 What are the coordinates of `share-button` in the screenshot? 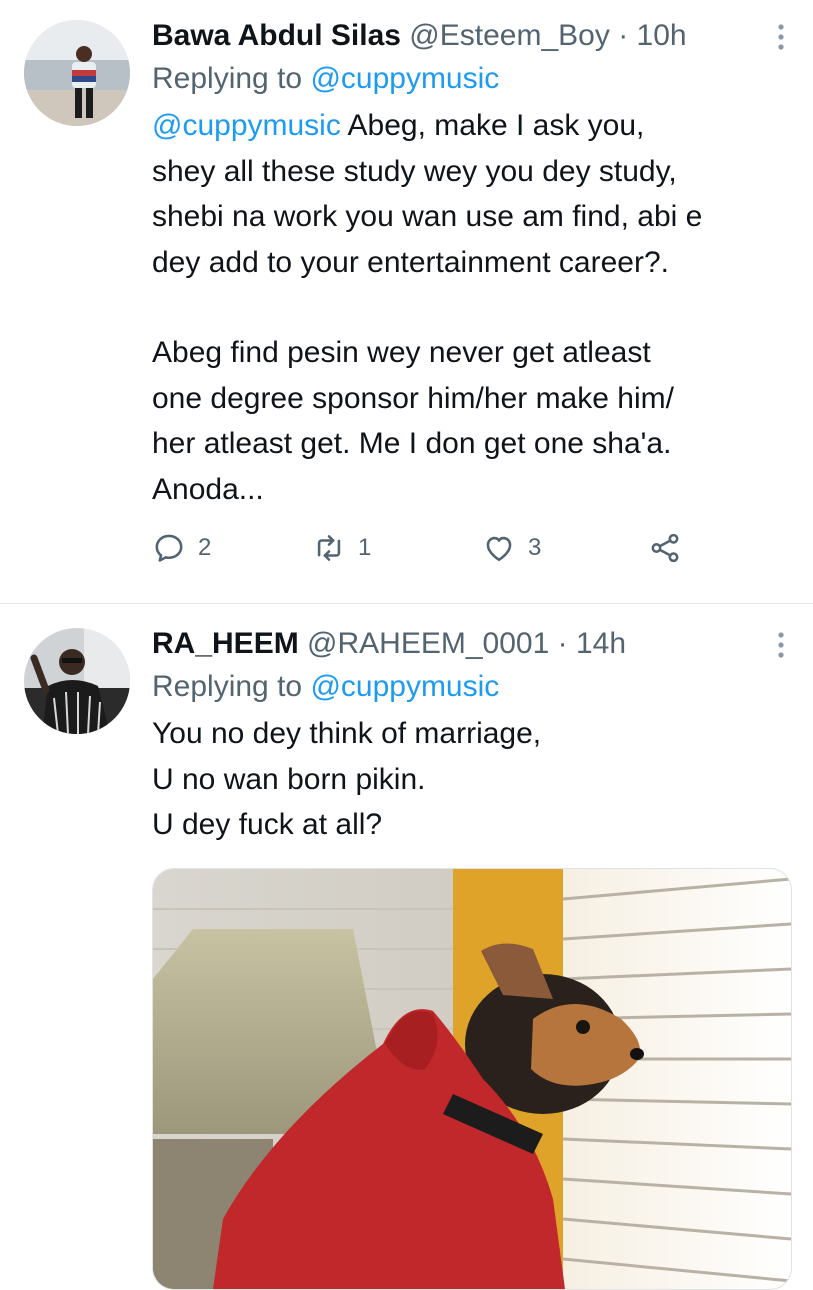 It's located at (665, 548).